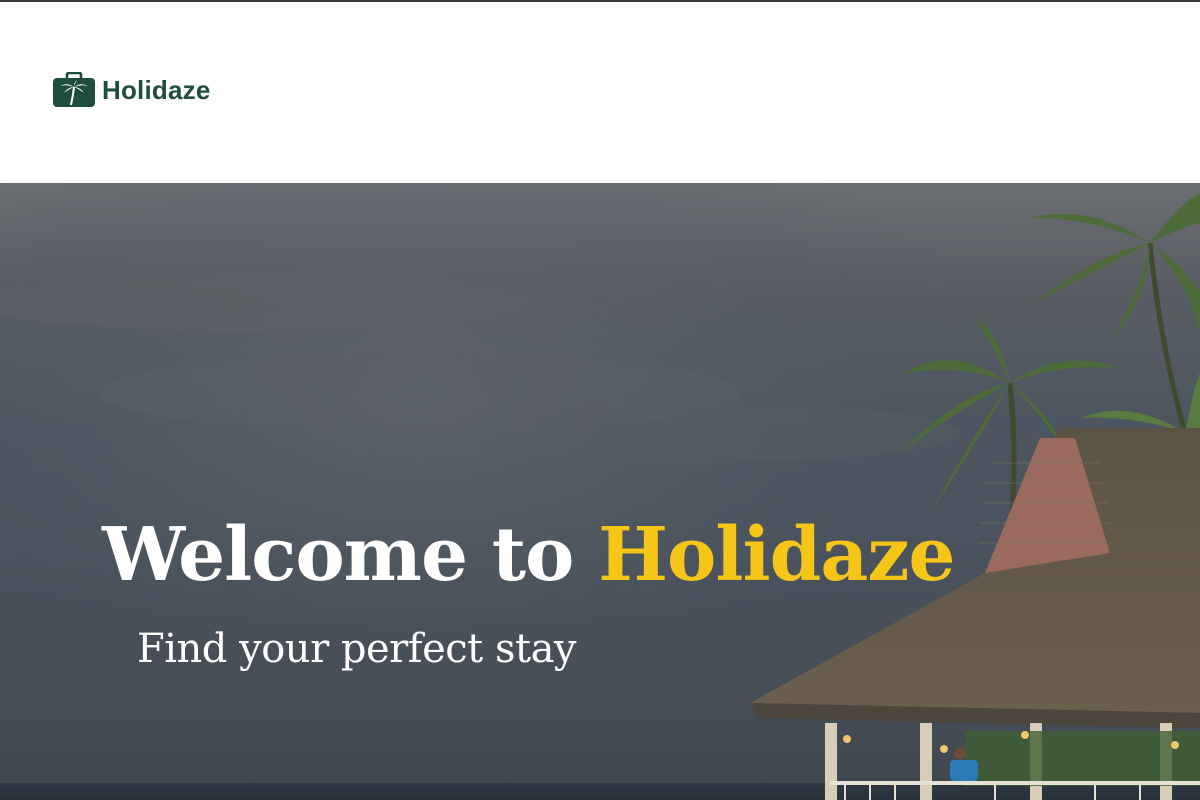 The height and width of the screenshot is (800, 1200). I want to click on hero-subtitle: Find your perfect stay, so click(357, 649).